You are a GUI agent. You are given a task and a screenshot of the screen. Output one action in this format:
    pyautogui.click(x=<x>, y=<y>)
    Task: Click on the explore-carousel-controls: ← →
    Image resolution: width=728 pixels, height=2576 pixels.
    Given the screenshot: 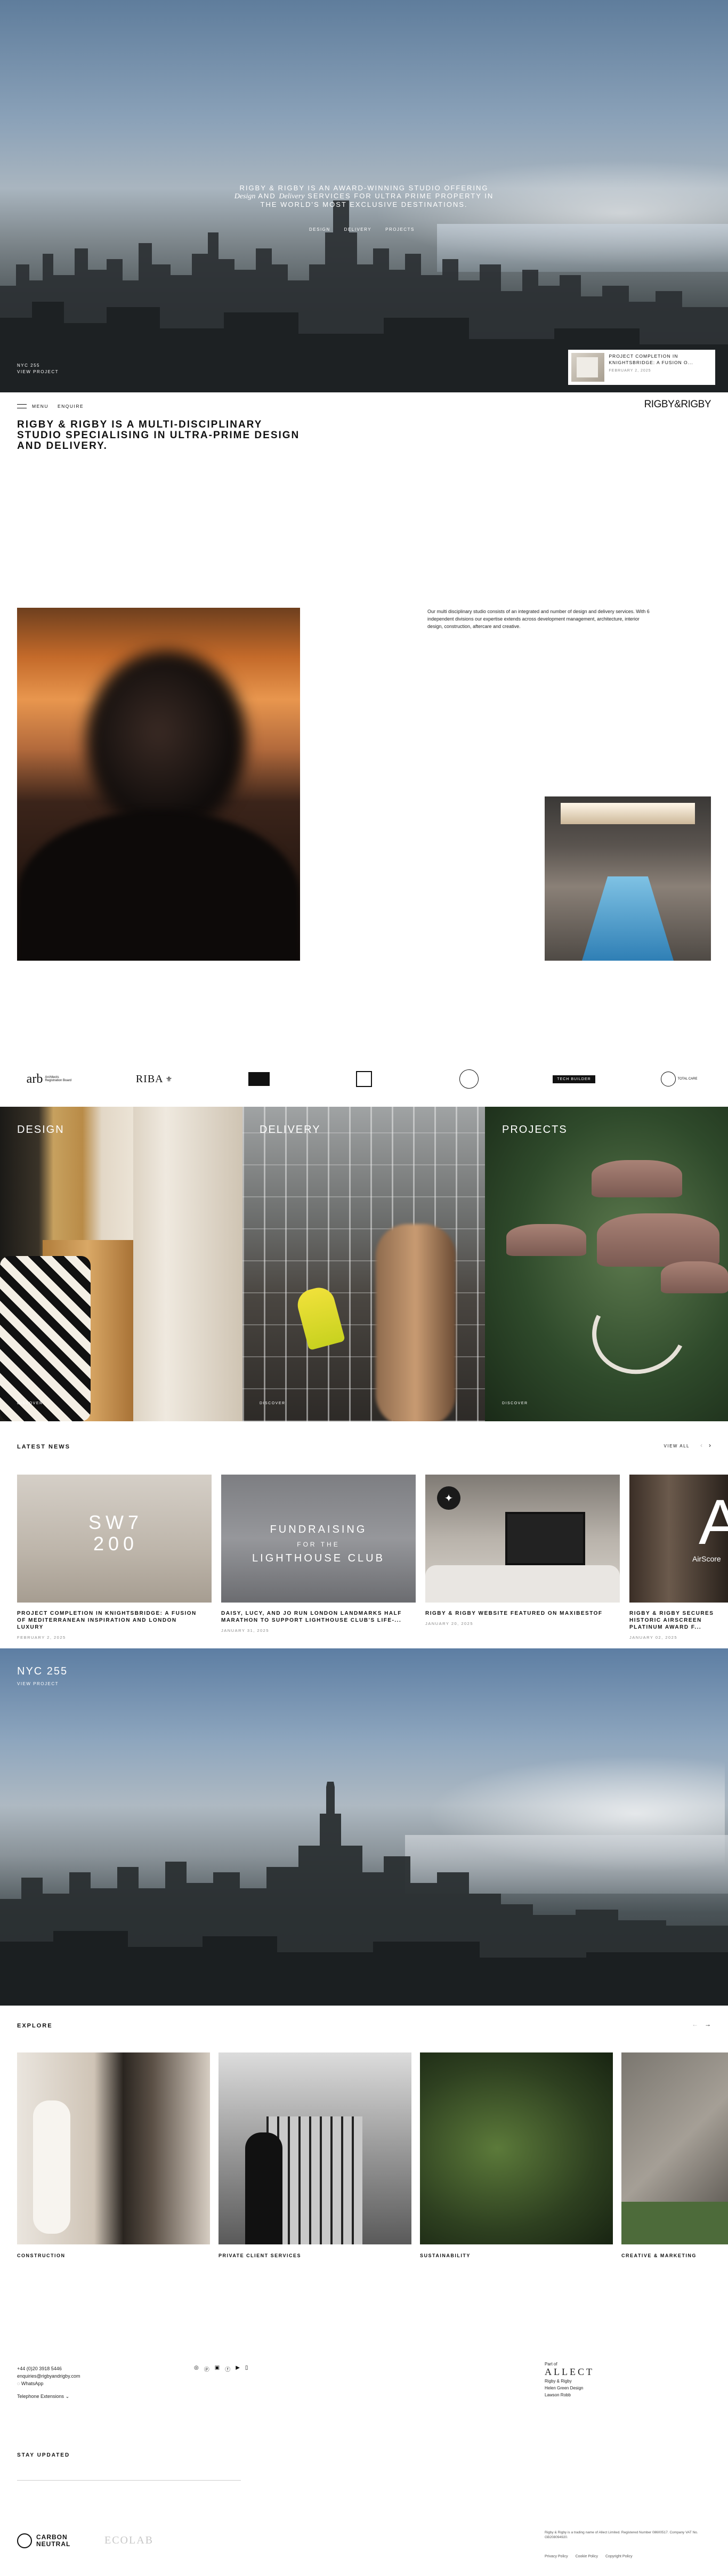 What is the action you would take?
    pyautogui.click(x=702, y=2024)
    